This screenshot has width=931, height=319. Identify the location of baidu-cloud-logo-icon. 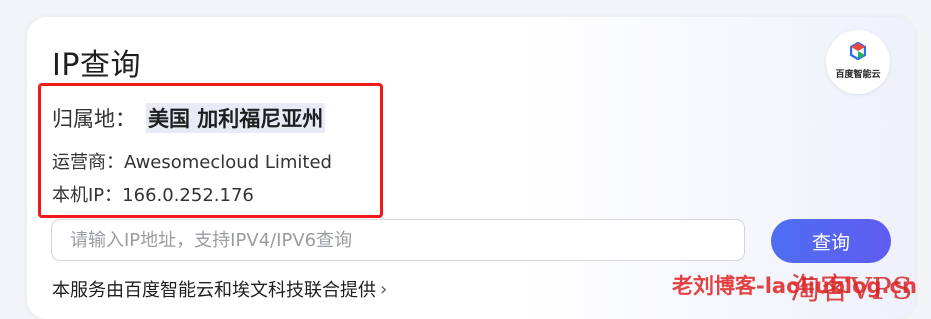
(858, 51).